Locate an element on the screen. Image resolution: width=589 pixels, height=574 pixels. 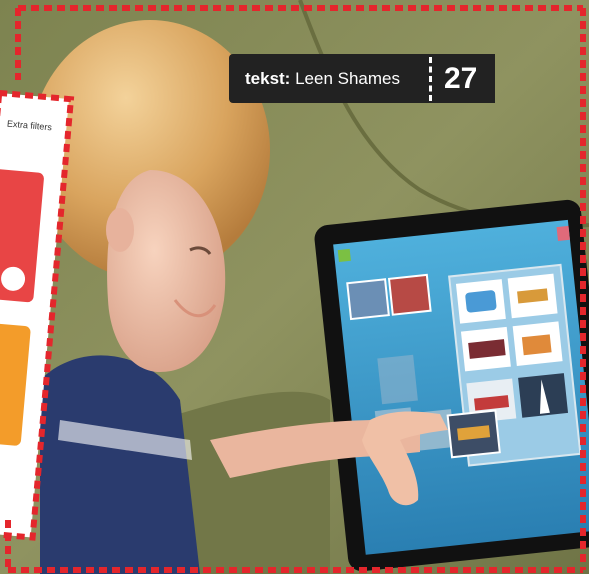
child-ear is located at coordinates (120, 230).